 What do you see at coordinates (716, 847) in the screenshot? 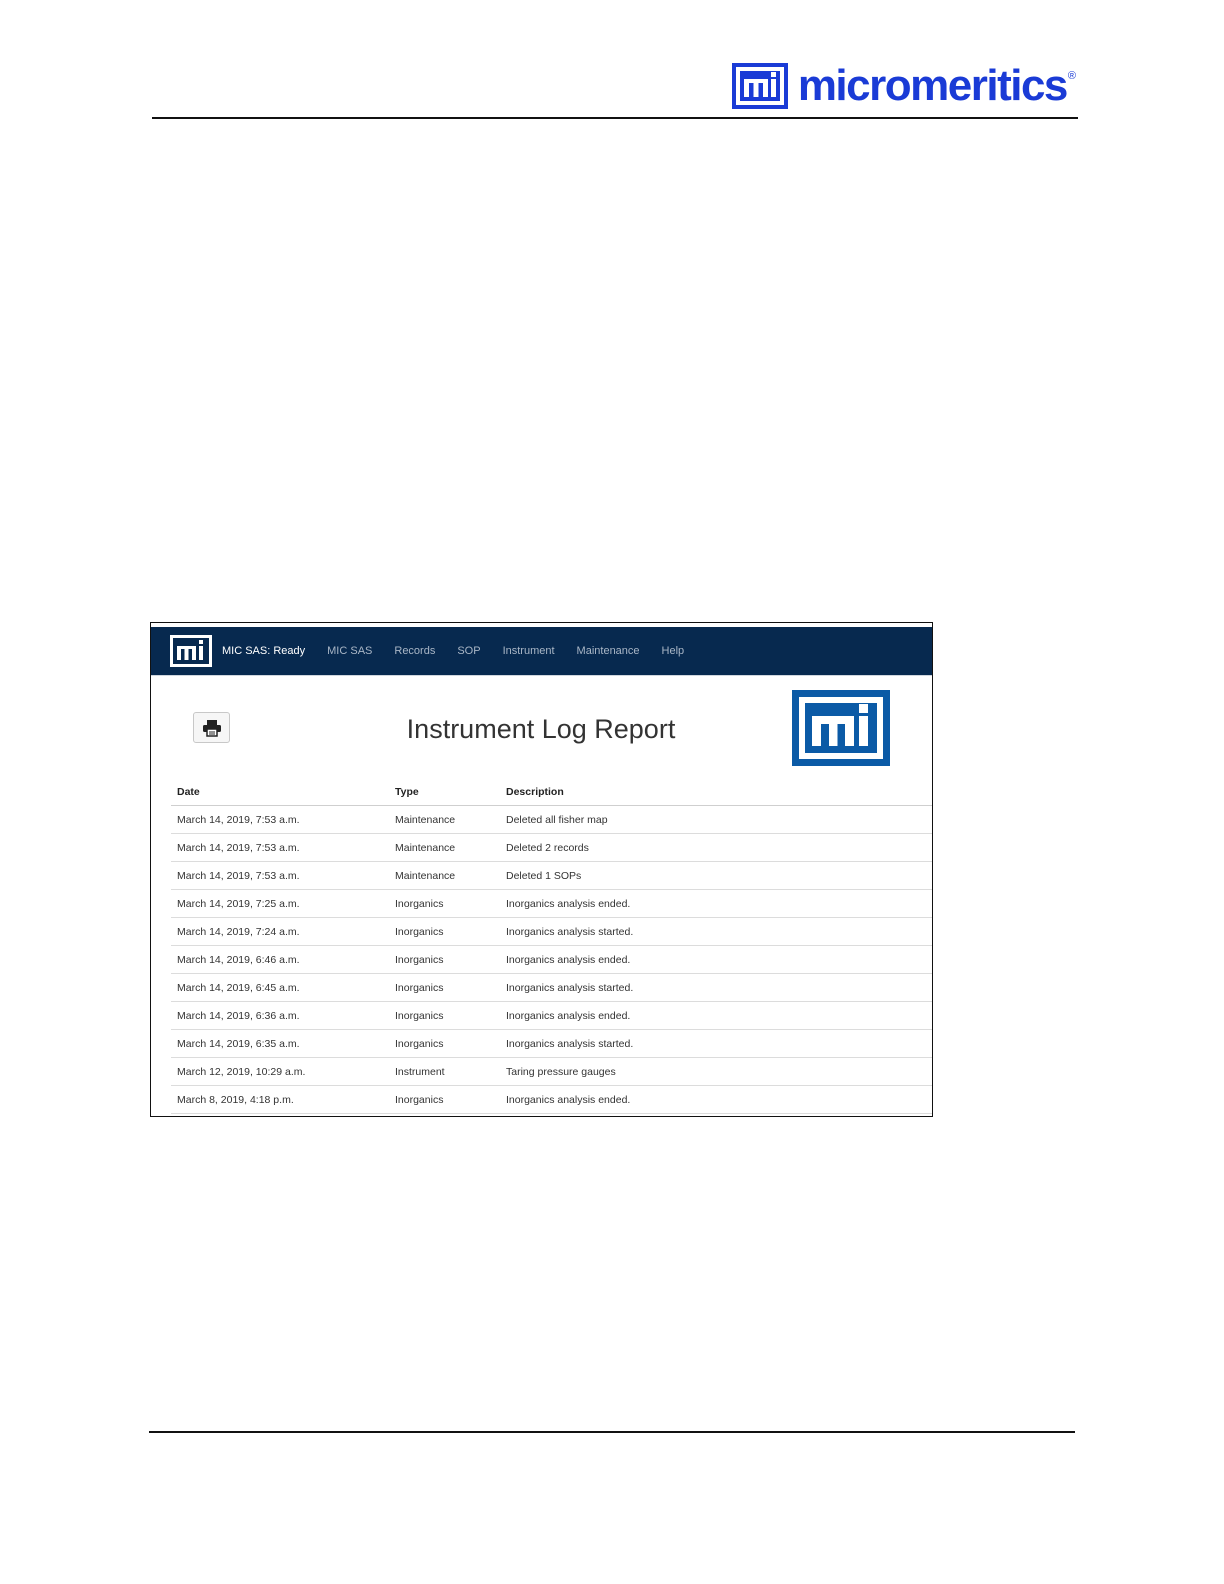
I see `cell-description: Deleted 2 records` at bounding box center [716, 847].